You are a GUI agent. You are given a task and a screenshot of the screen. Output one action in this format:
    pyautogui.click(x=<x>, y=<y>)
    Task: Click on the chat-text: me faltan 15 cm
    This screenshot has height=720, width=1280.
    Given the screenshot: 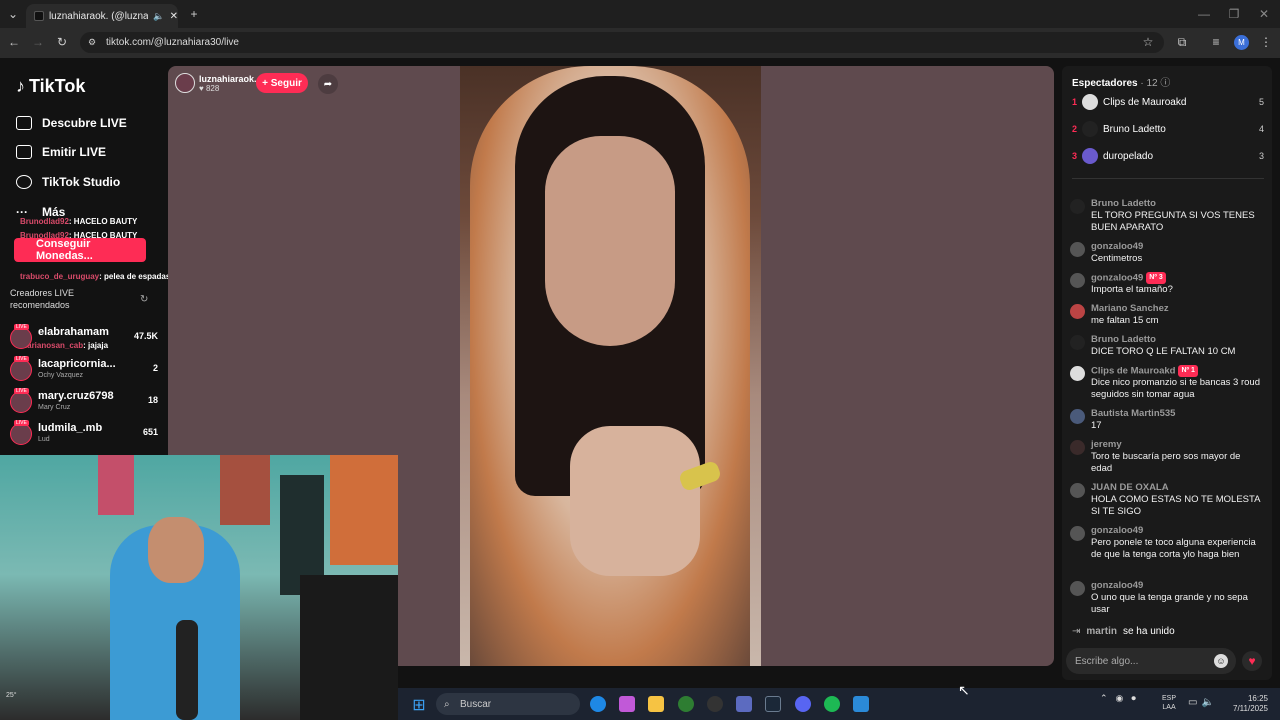 What is the action you would take?
    pyautogui.click(x=1125, y=320)
    